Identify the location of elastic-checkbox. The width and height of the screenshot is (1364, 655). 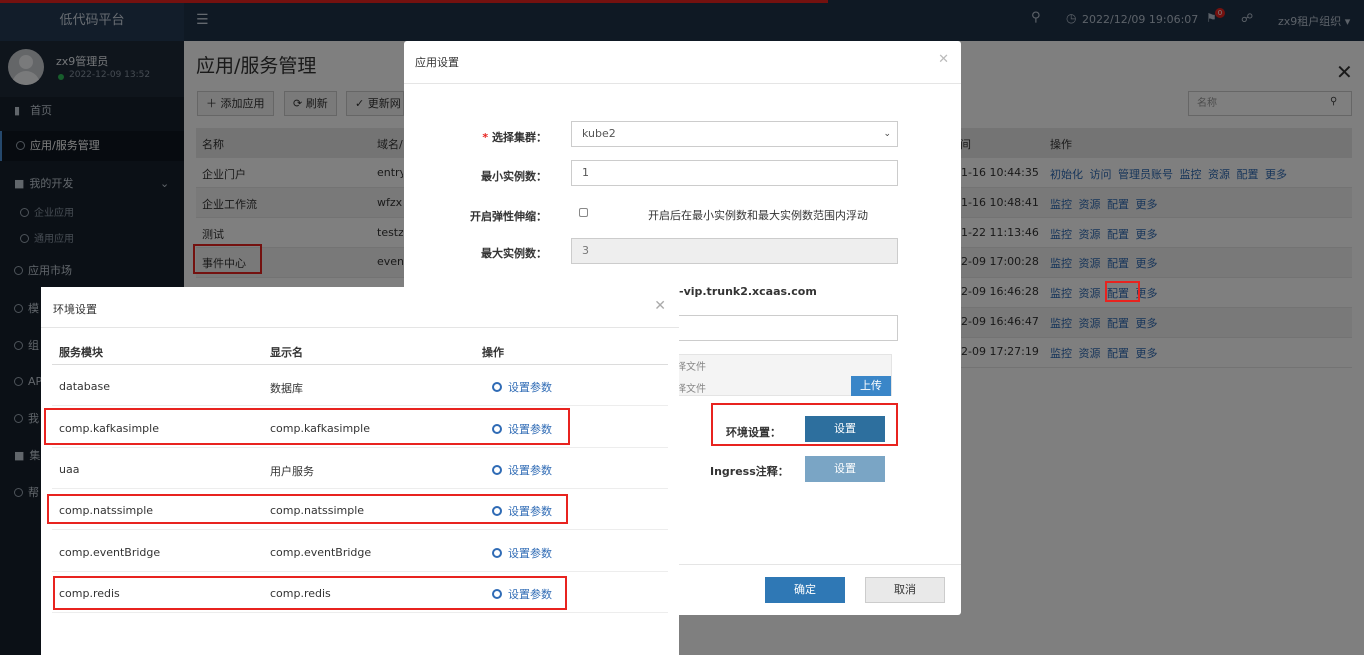
(583, 212).